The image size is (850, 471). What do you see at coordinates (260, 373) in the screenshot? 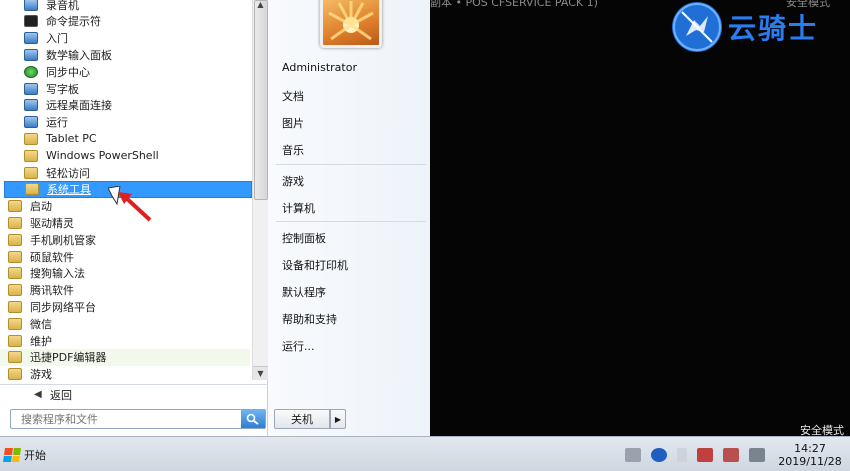
I see `scroll-down-icon: ▼` at bounding box center [260, 373].